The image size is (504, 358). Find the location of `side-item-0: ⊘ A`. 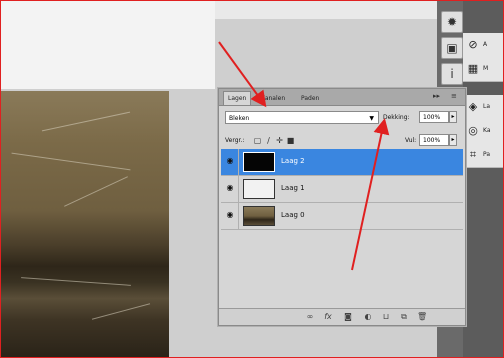

side-item-0: ⊘ A is located at coordinates (483, 45).